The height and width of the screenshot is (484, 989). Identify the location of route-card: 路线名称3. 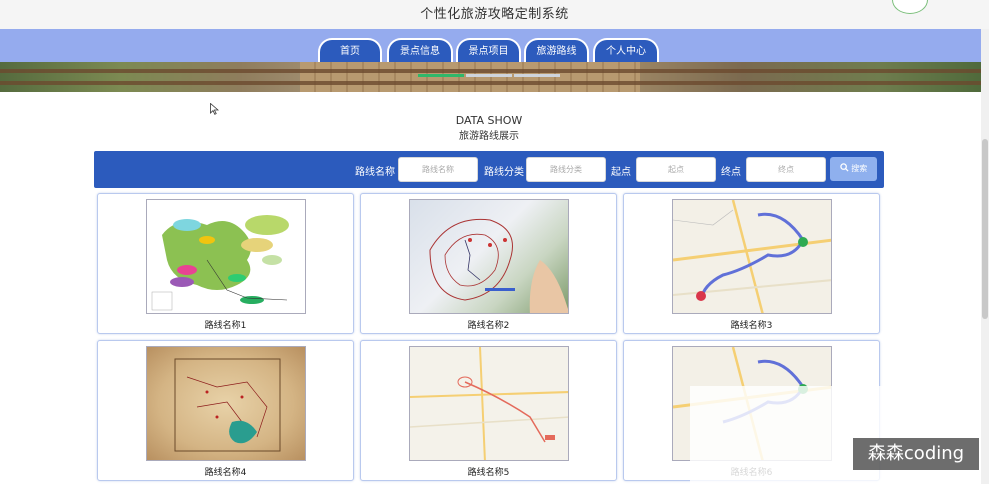
(751, 263).